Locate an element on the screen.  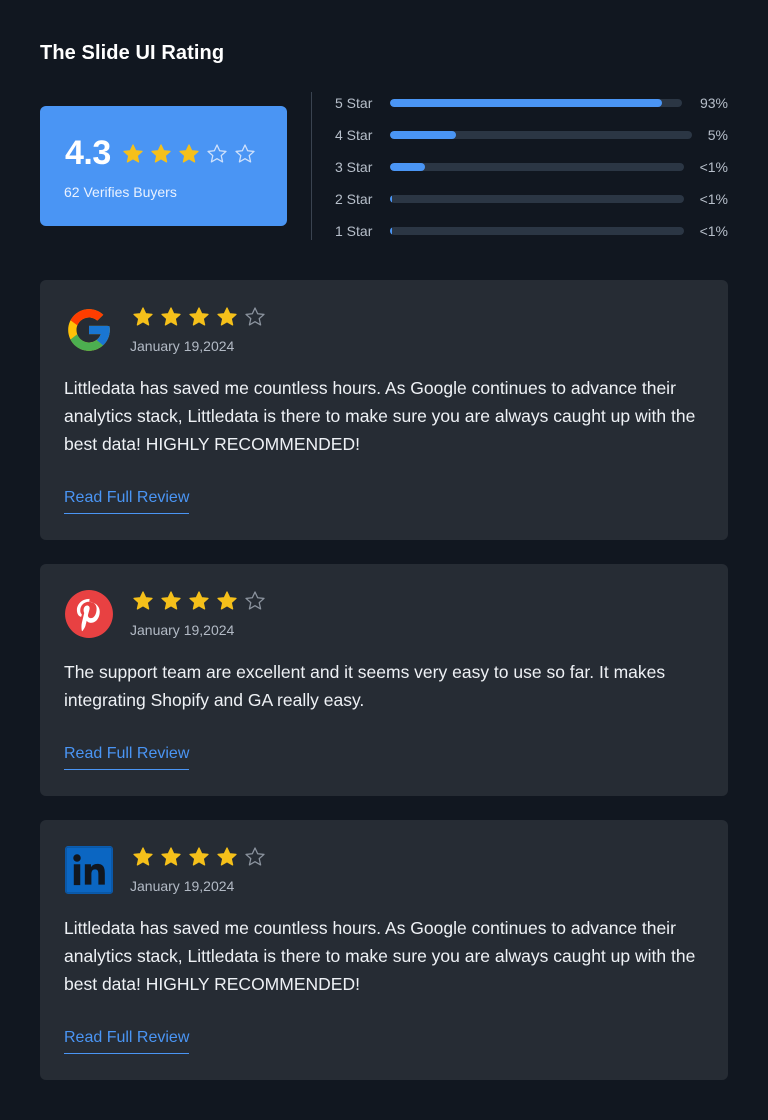
summary-star-rating is located at coordinates (189, 154).